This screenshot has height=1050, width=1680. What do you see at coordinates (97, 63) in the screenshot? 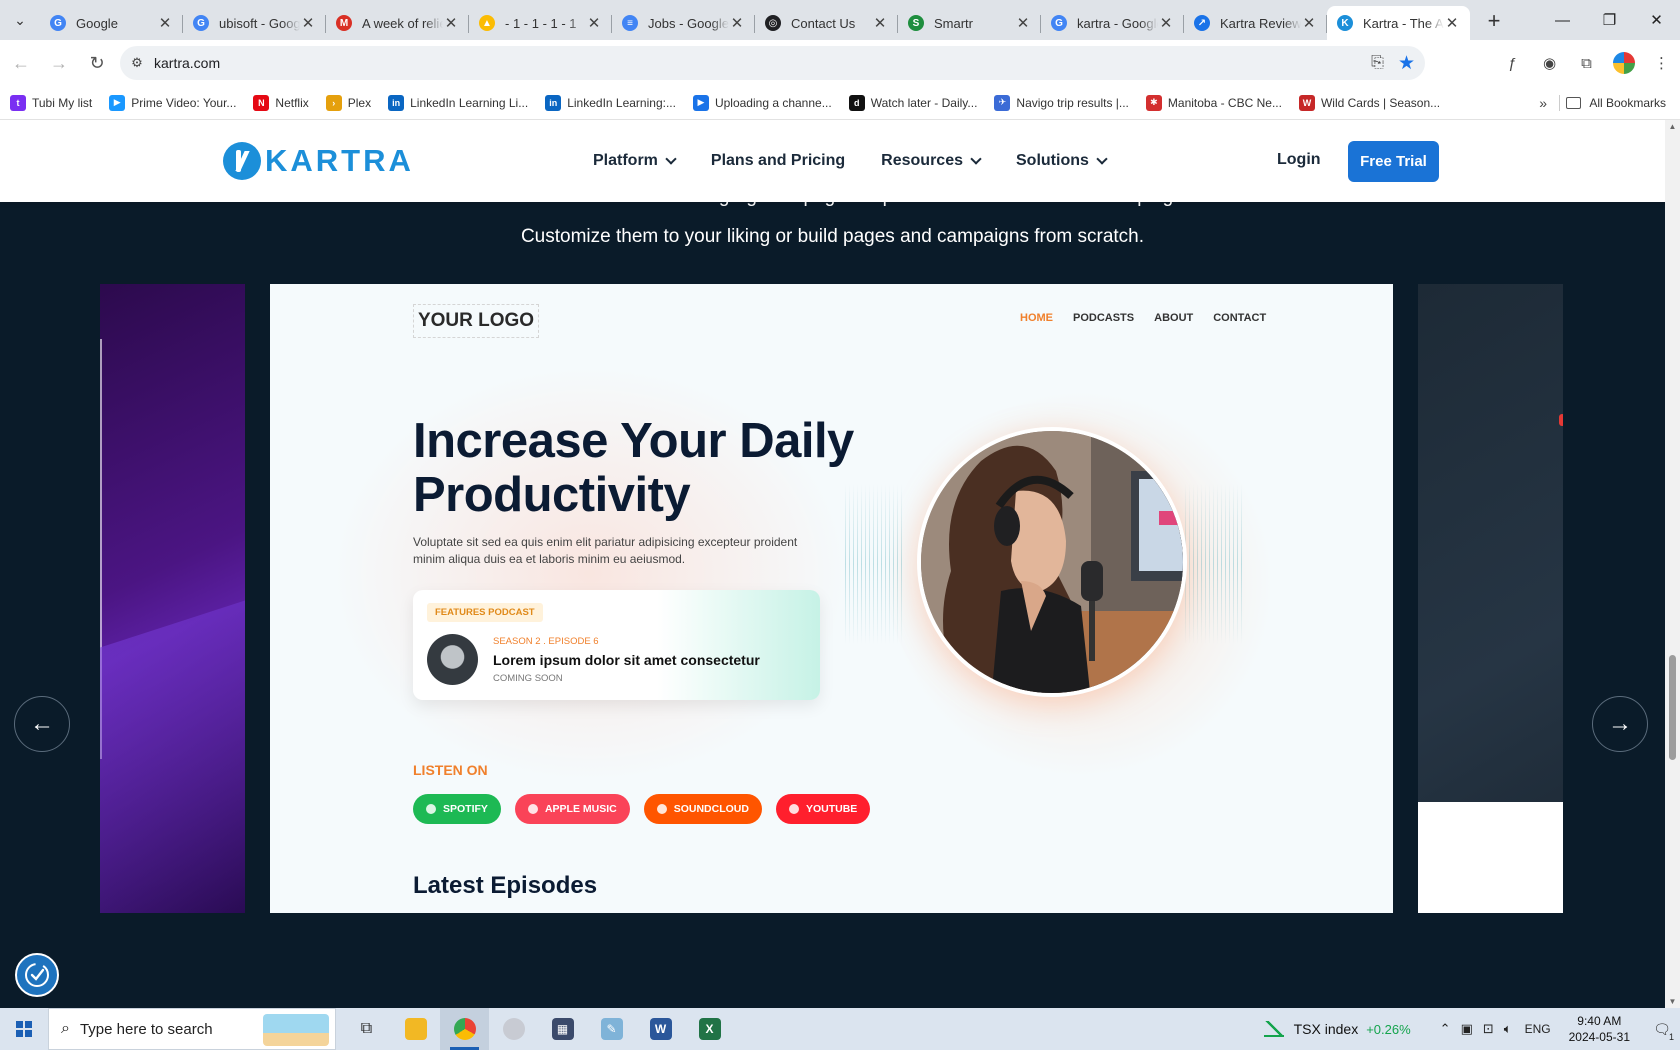
I see `reload-button: ↻` at bounding box center [97, 63].